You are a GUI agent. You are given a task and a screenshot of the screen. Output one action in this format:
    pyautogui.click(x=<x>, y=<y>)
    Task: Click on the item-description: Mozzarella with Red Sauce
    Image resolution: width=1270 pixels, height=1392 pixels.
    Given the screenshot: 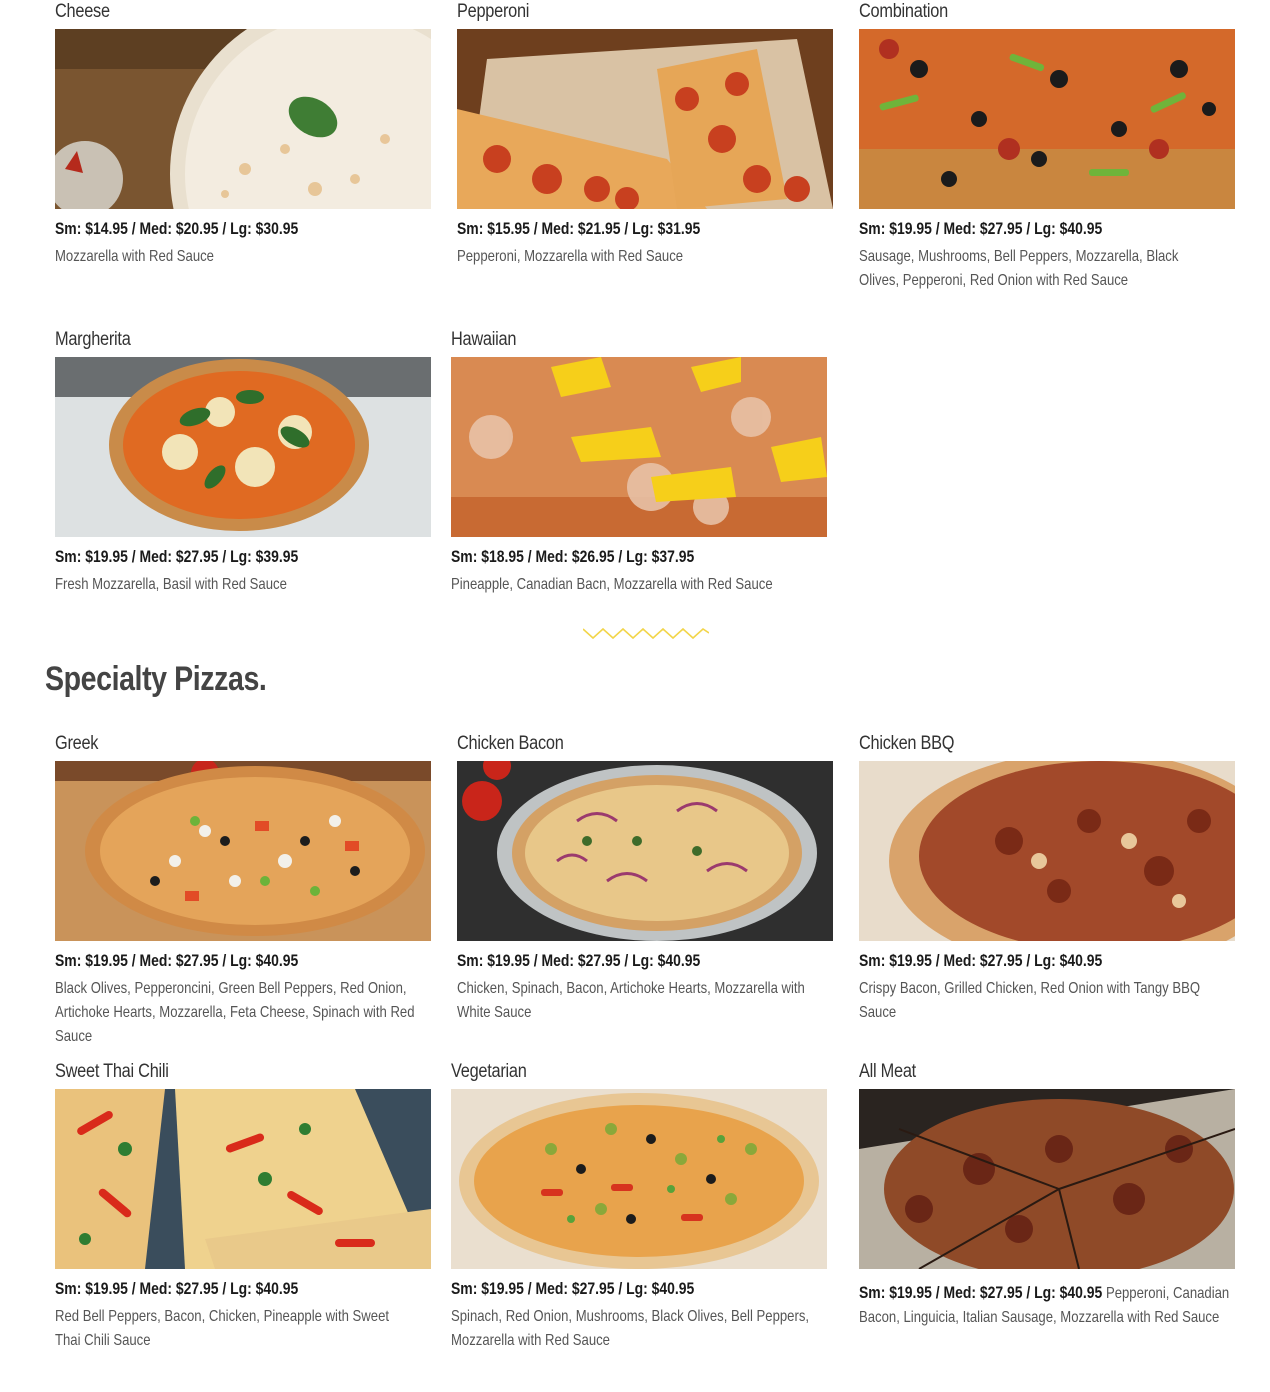 What is the action you would take?
    pyautogui.click(x=134, y=256)
    